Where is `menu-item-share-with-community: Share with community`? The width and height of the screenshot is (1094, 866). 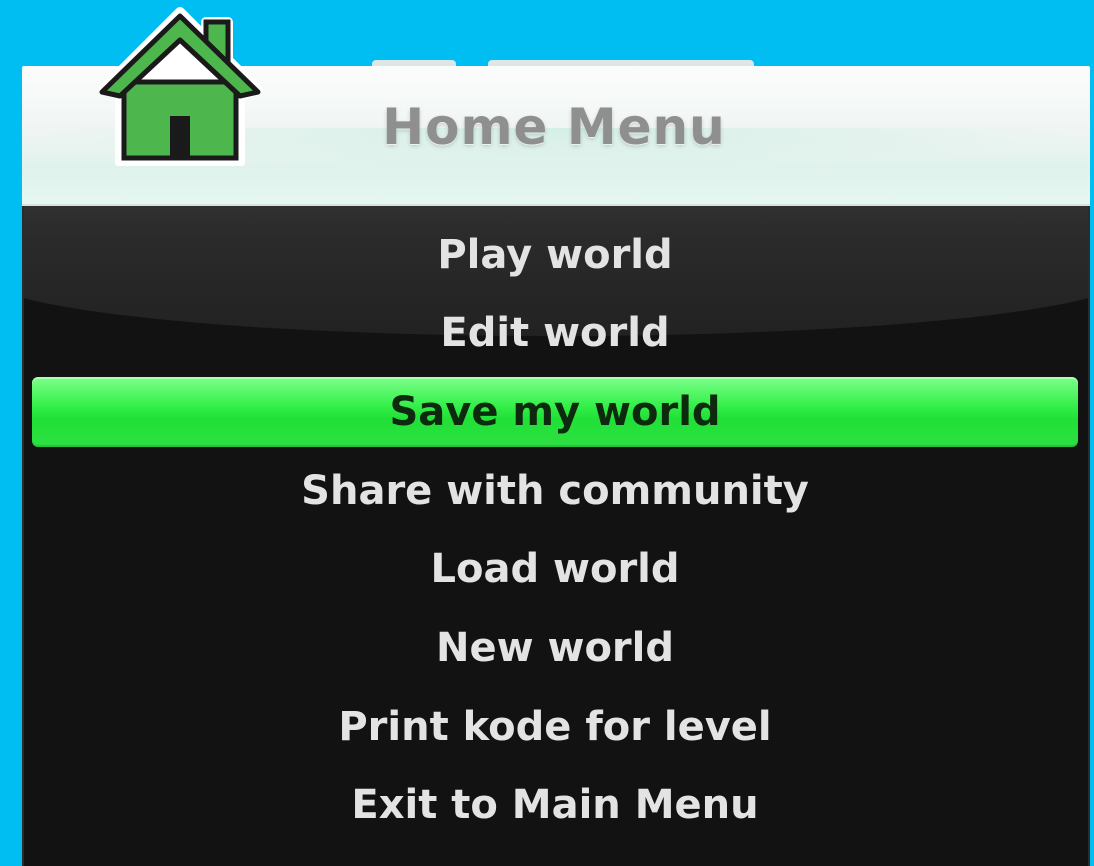 menu-item-share-with-community: Share with community is located at coordinates (555, 491).